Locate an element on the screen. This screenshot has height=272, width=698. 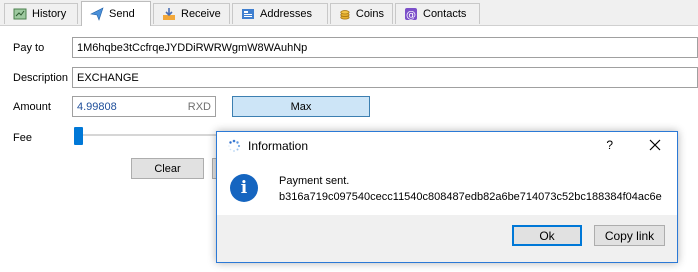
ok-button: Ok is located at coordinates (547, 235).